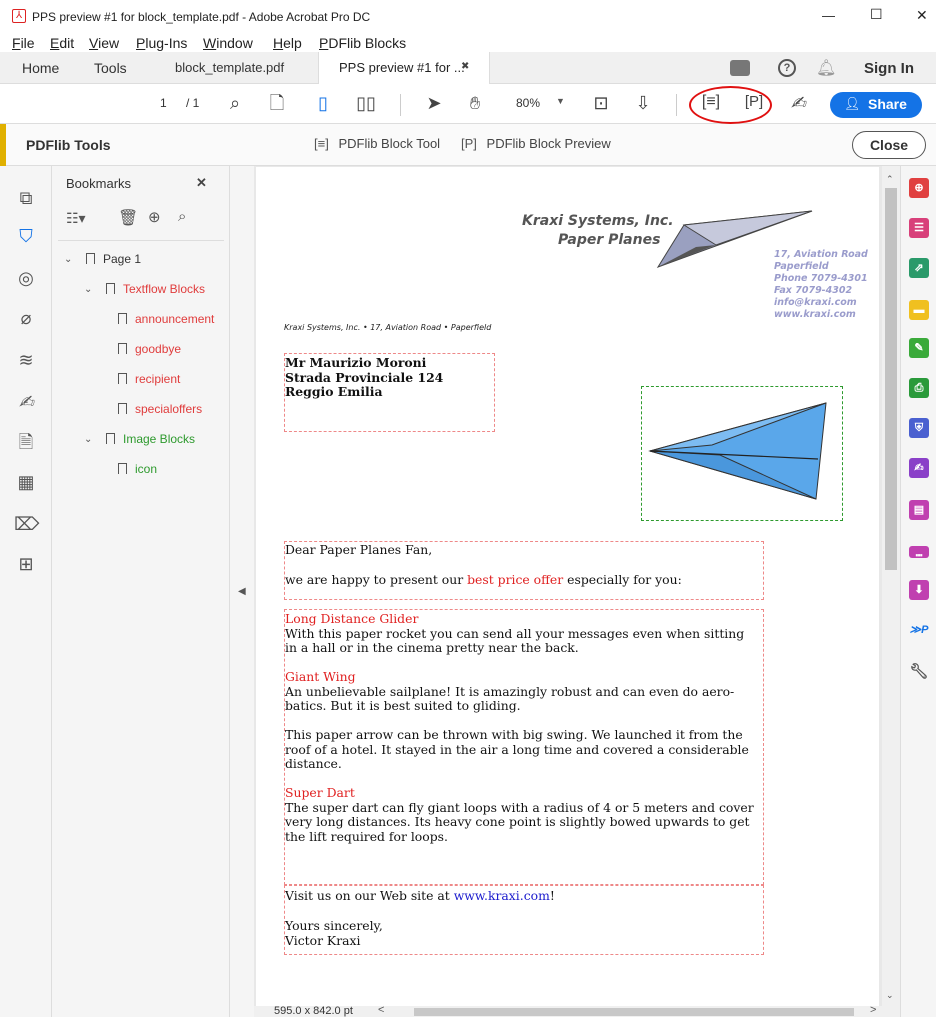 This screenshot has height=1017, width=936. I want to click on stamp-icon: ⬇, so click(919, 590).